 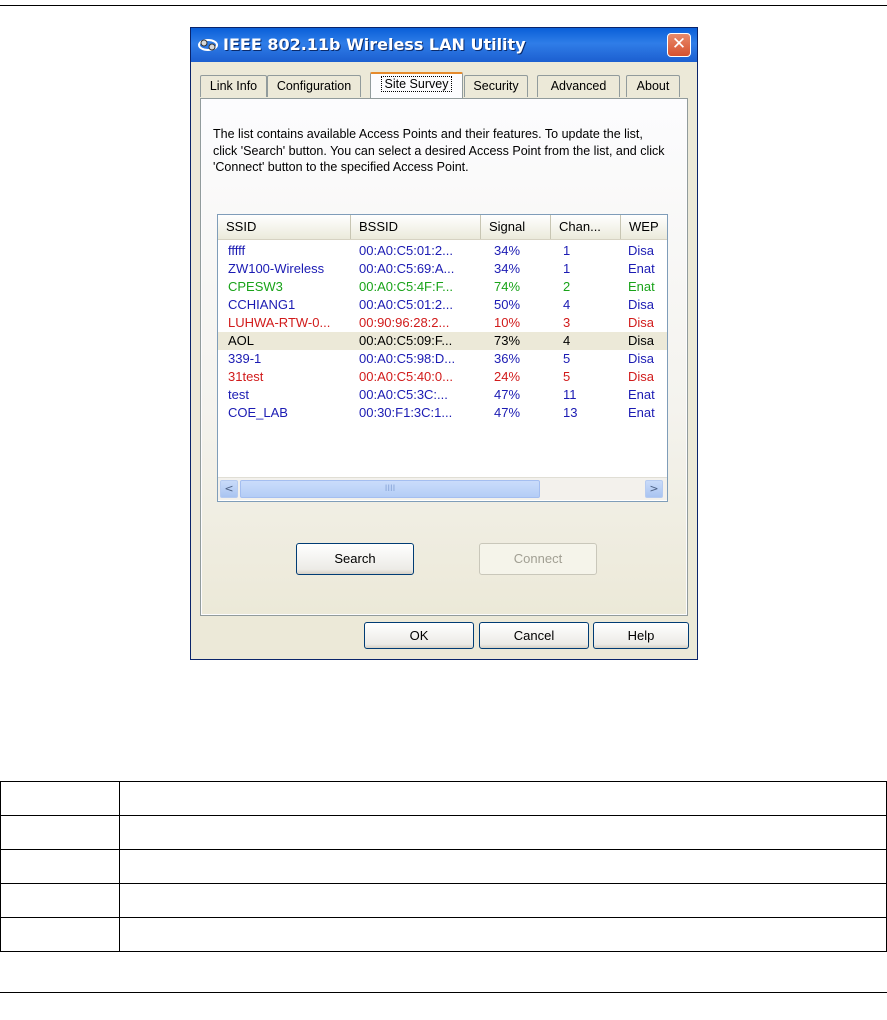 What do you see at coordinates (443, 992) in the screenshot?
I see `page-bottom-rule` at bounding box center [443, 992].